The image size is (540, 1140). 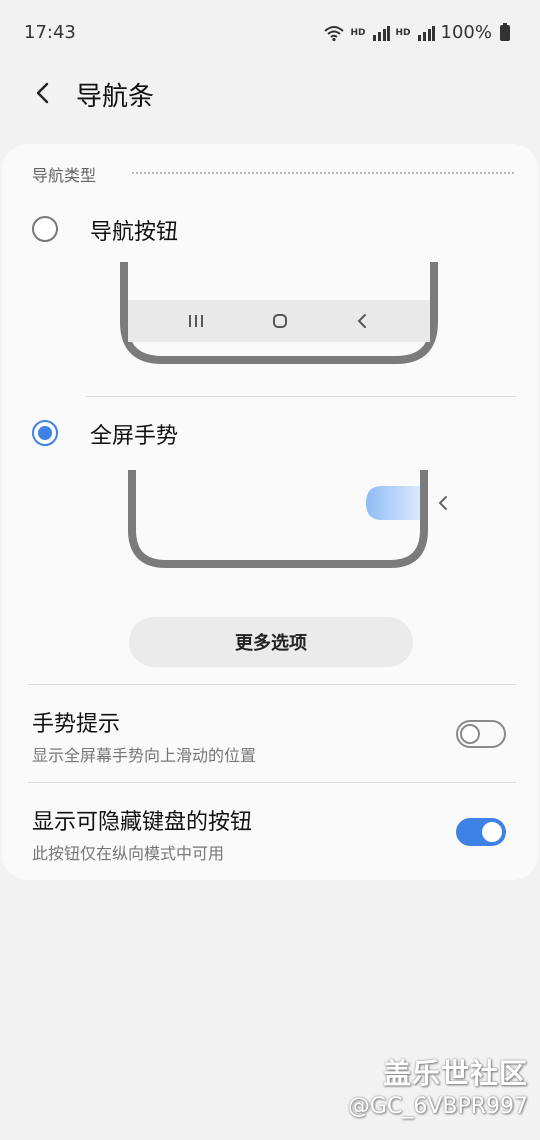 What do you see at coordinates (333, 33) in the screenshot?
I see `wifi-icon` at bounding box center [333, 33].